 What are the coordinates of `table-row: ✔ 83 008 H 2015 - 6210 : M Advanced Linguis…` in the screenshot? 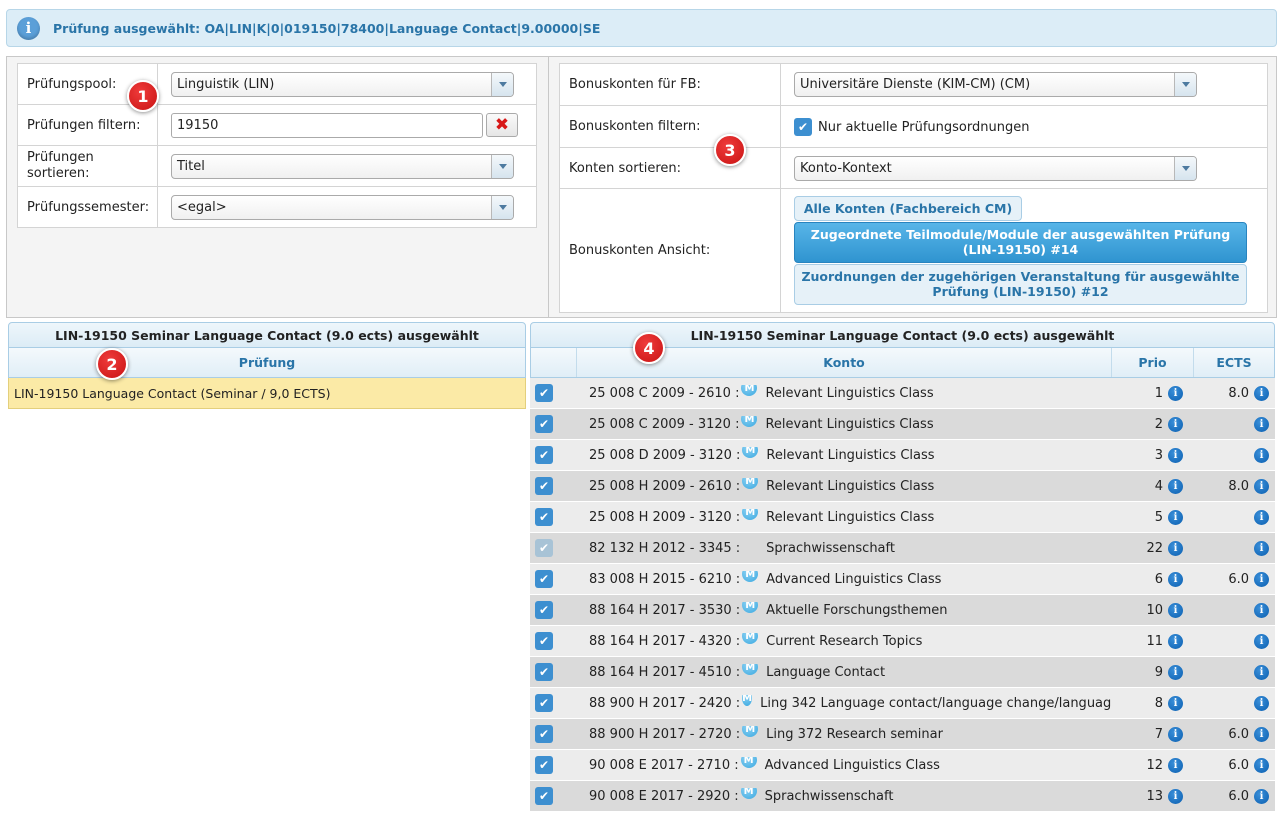 It's located at (902, 579).